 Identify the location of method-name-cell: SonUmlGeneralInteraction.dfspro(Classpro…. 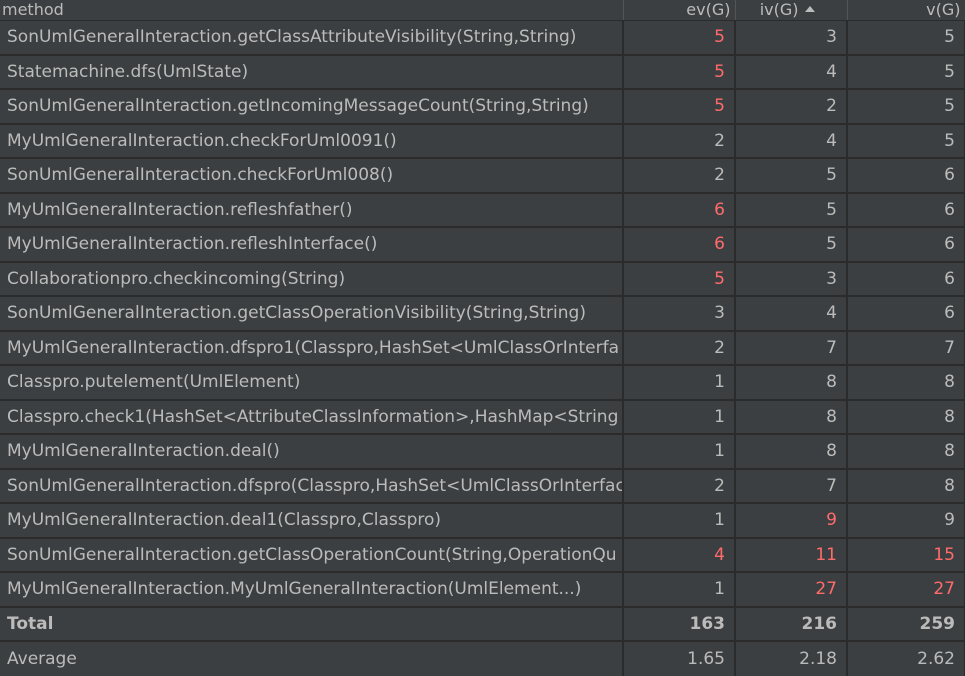
(312, 486).